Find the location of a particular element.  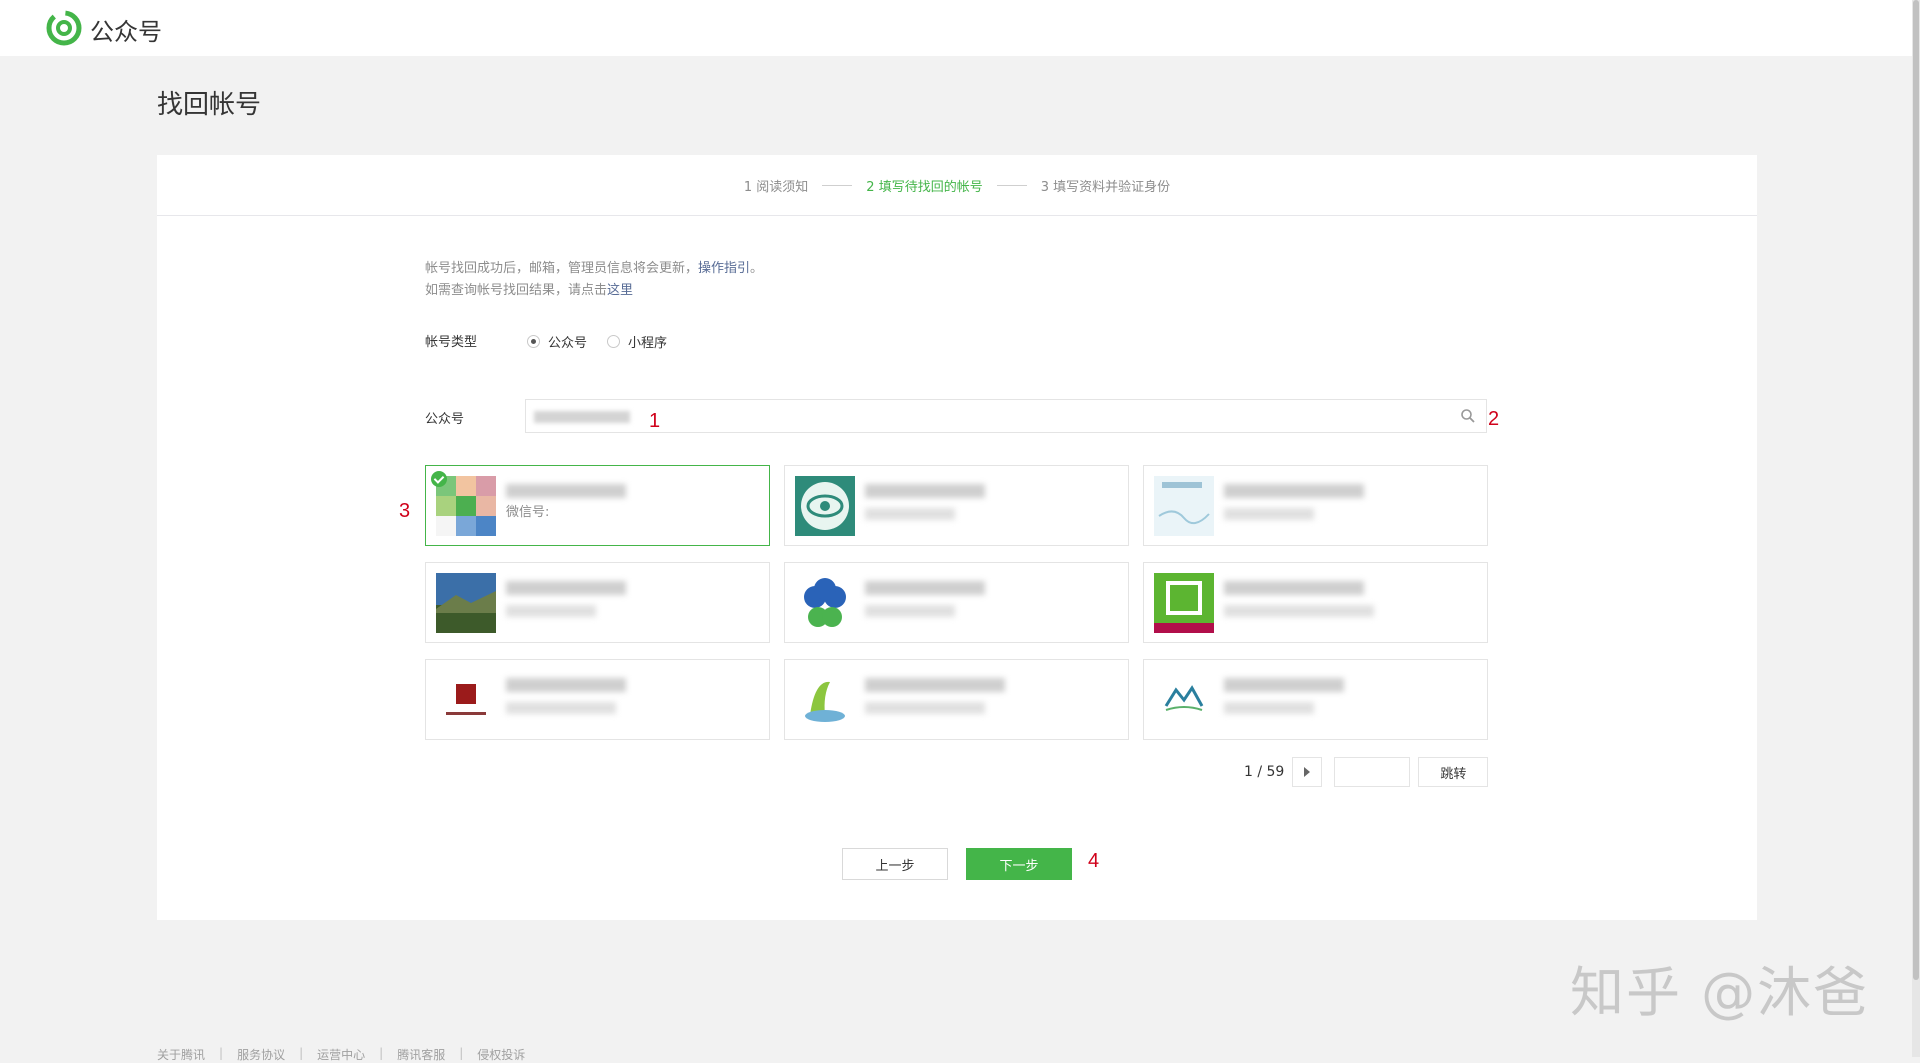

page-jump-input is located at coordinates (1372, 772).